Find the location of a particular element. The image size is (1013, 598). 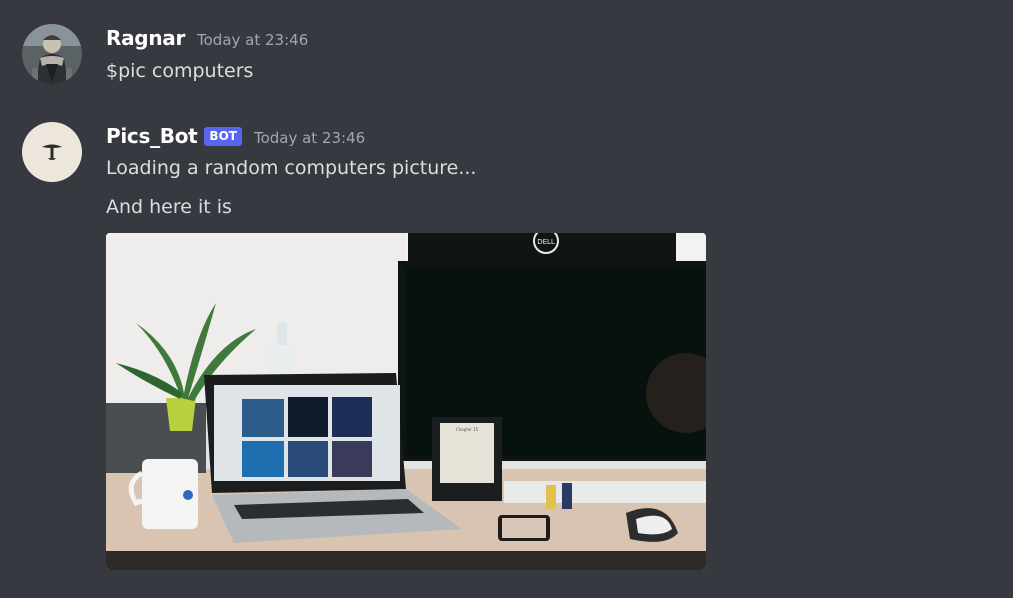

message-text: $pic computers is located at coordinates (180, 71).